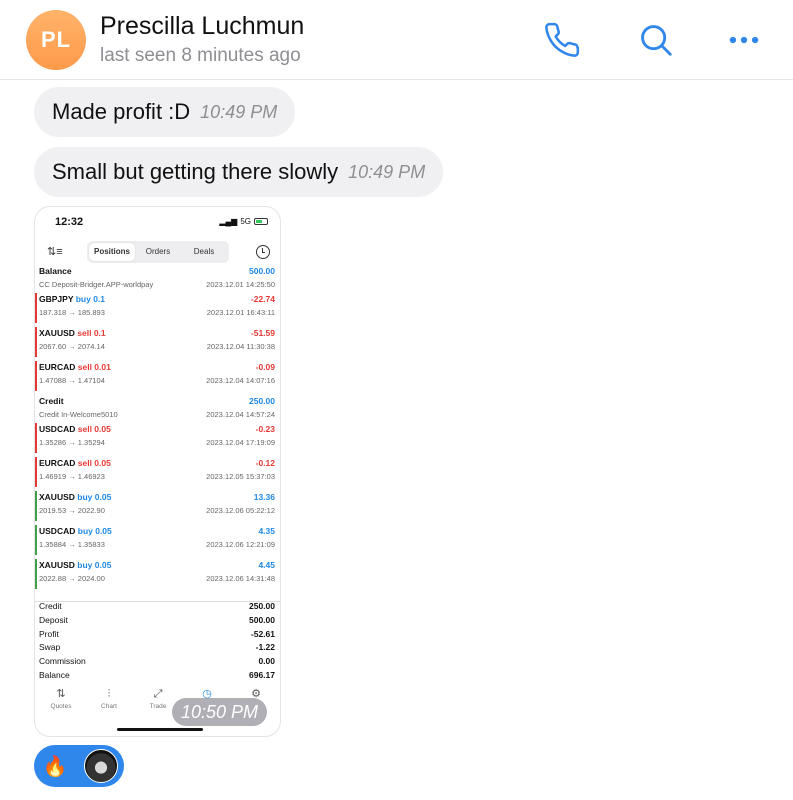 This screenshot has width=793, height=800. Describe the element at coordinates (240, 312) in the screenshot. I see `deal-datetime: 2023.12.01 16:43:11` at that location.